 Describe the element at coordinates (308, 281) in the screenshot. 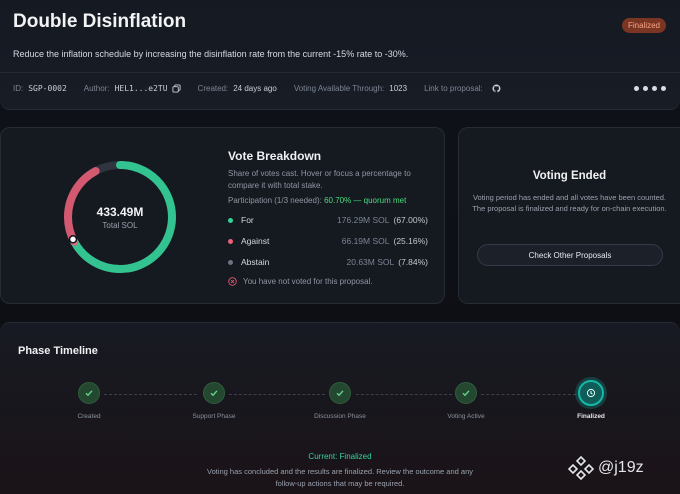

I see `not-voted-text: You have not voted for this proposal.` at that location.